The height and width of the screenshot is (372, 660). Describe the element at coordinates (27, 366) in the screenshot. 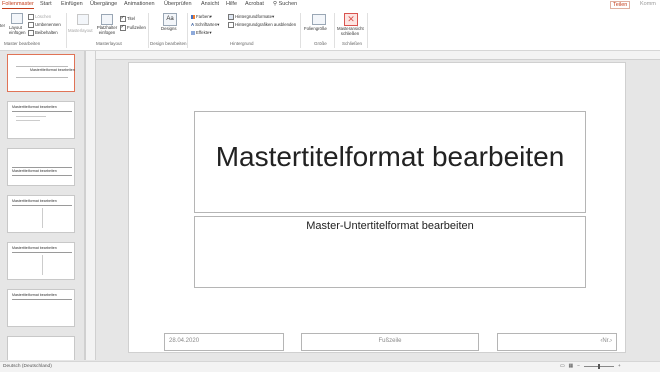

I see `language-status: Deutsch (Deutschland)` at that location.